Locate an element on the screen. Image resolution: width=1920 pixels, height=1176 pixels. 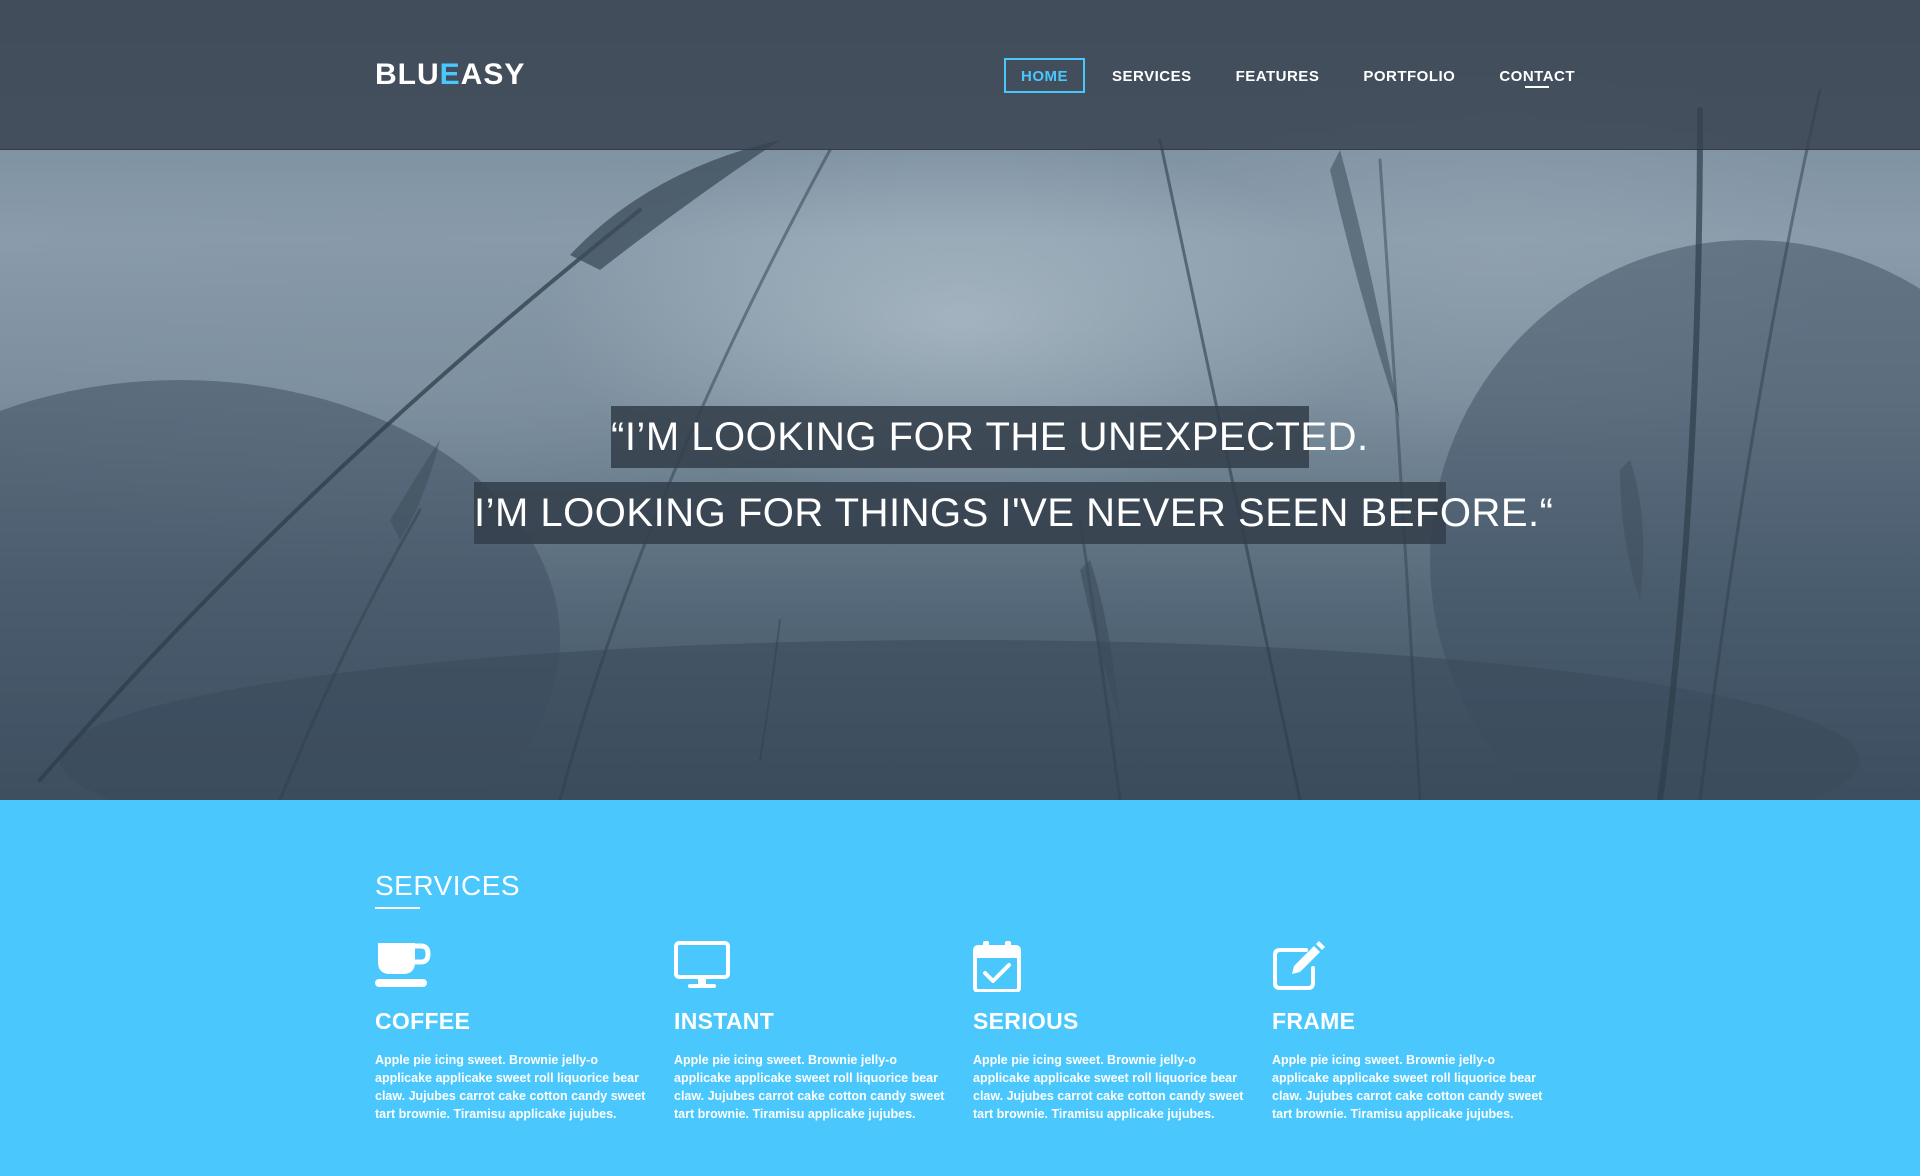
service-title: FRAME is located at coordinates (1314, 1021).